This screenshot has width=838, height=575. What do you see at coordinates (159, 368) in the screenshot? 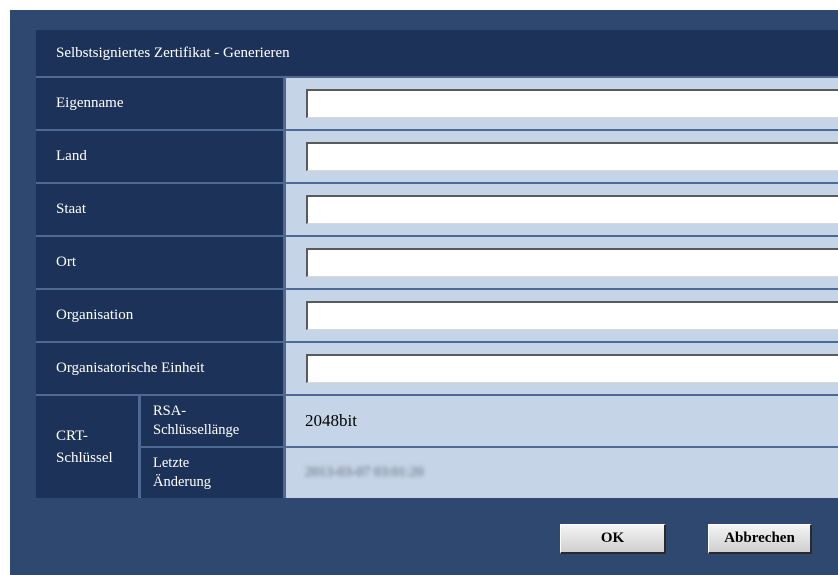
I see `organizational-unit-label: Organisatorische Einheit` at bounding box center [159, 368].